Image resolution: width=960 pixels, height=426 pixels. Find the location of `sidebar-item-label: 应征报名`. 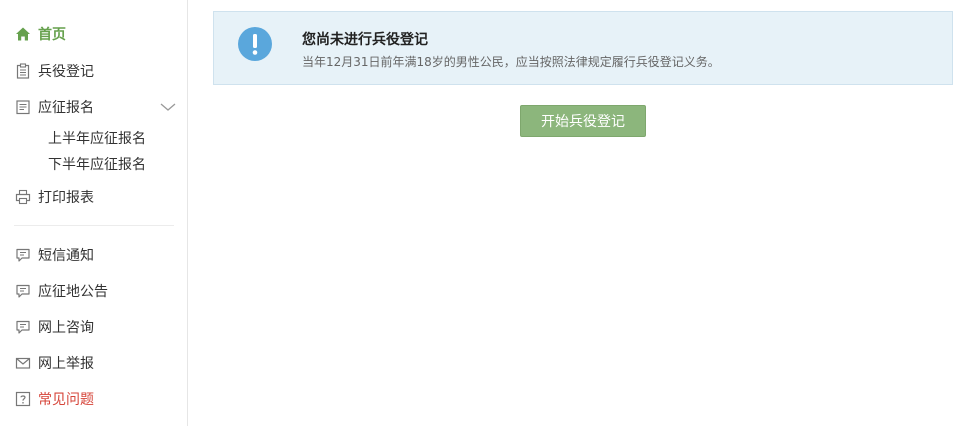

sidebar-item-label: 应征报名 is located at coordinates (66, 108).